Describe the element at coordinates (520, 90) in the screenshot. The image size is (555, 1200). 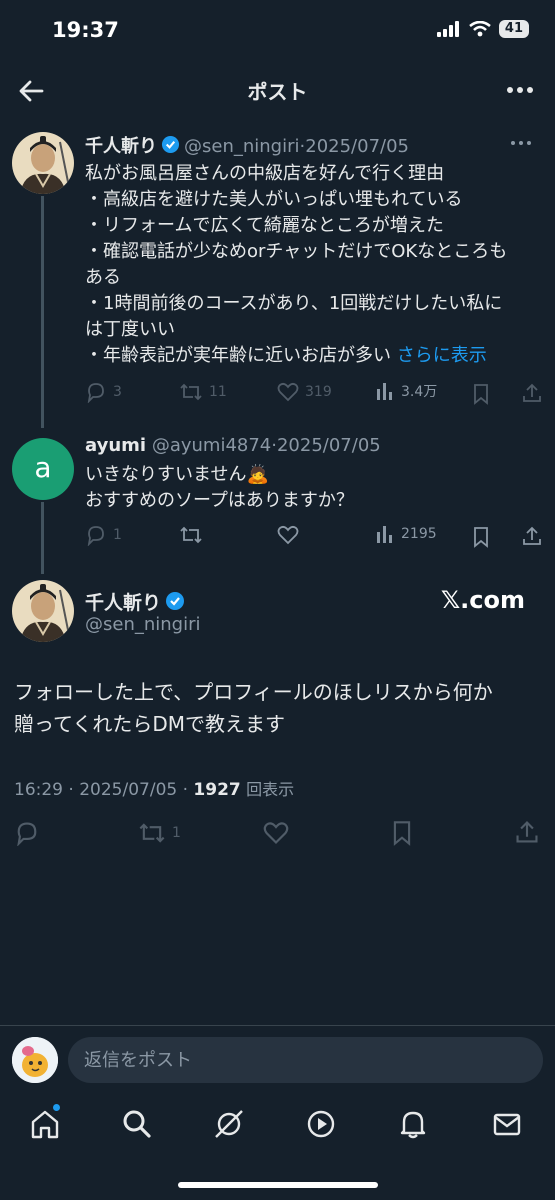
I see `more-options-icon` at that location.